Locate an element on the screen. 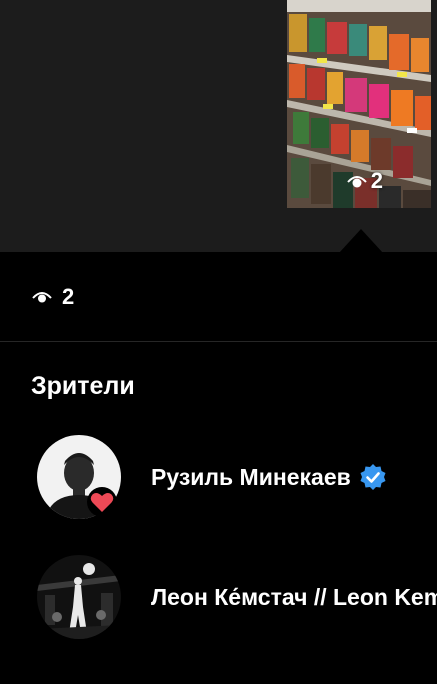 The height and width of the screenshot is (684, 437). viewer-name-text: Рузиль Минекаев is located at coordinates (251, 476).